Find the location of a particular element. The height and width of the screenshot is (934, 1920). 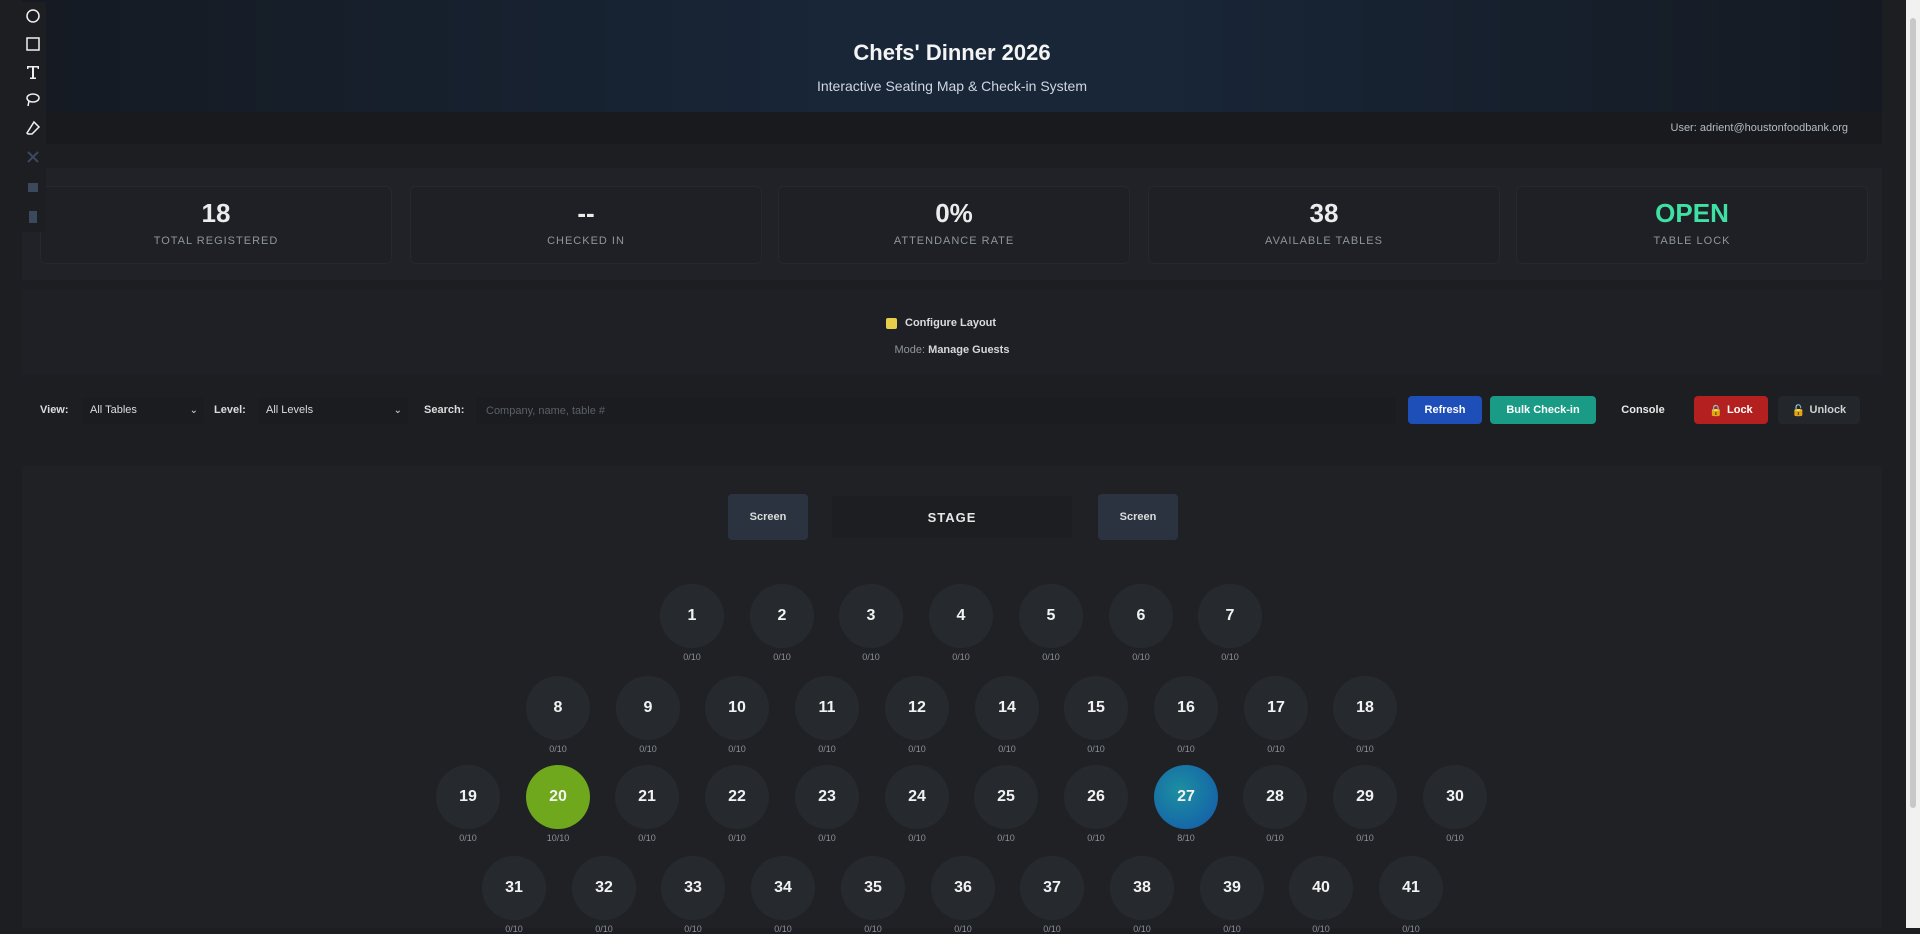

stat-table-lock: OPEN TABLE LOCK is located at coordinates (1692, 225).